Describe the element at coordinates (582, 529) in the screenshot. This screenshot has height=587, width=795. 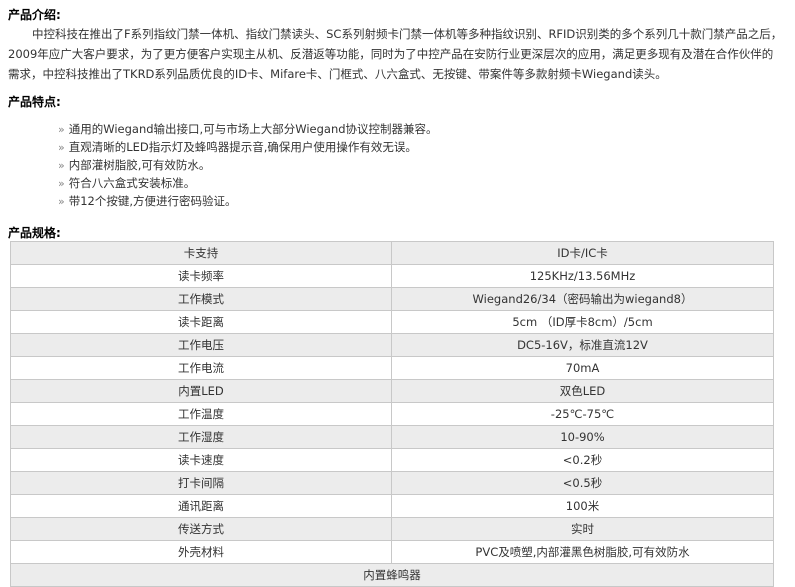
I see `spec-value: 实时` at that location.